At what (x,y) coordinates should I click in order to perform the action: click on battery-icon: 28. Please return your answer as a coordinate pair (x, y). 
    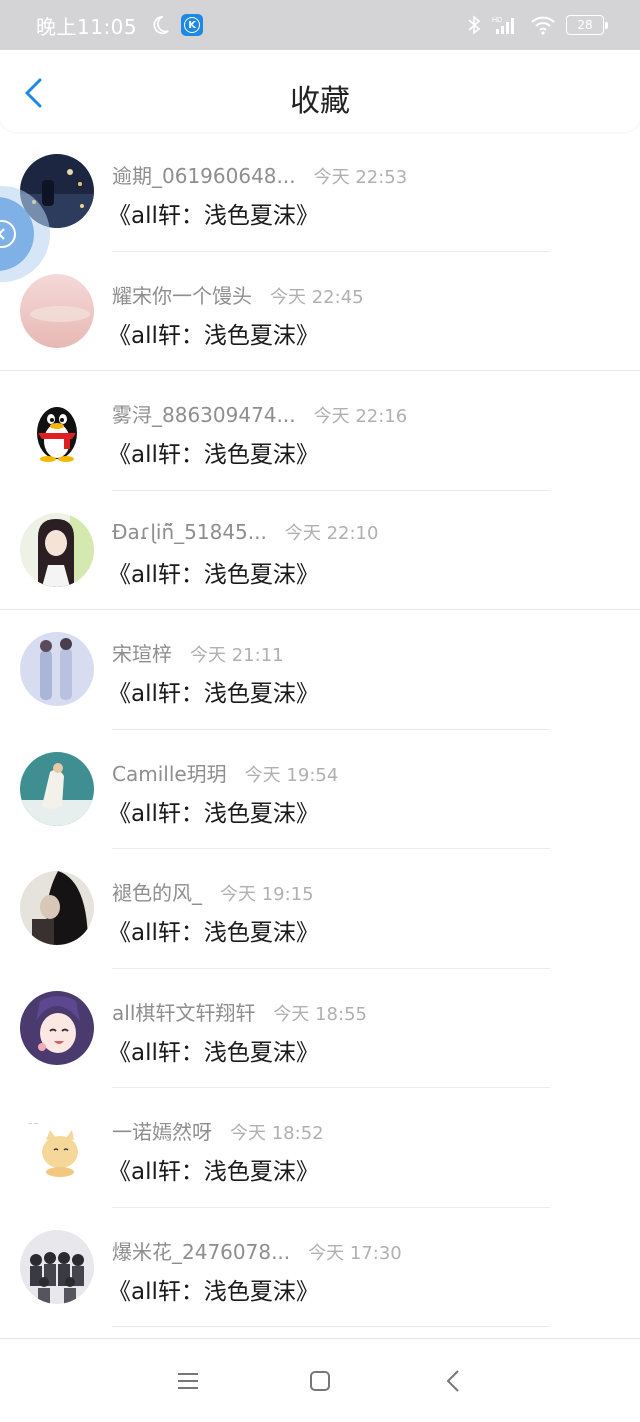
    Looking at the image, I should click on (587, 25).